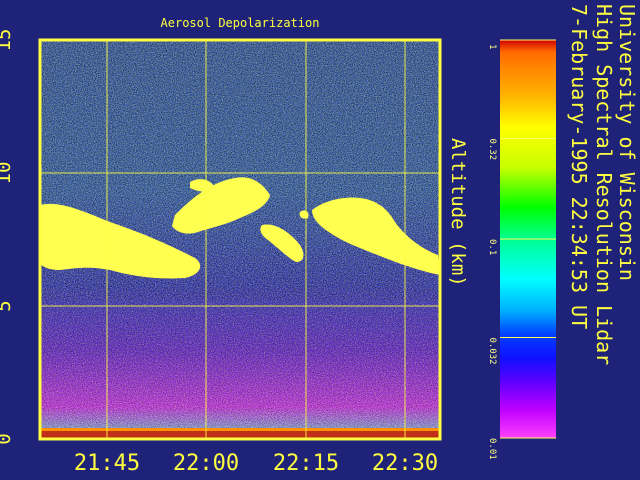  I want to click on y-tick-label: 5, so click(7, 305).